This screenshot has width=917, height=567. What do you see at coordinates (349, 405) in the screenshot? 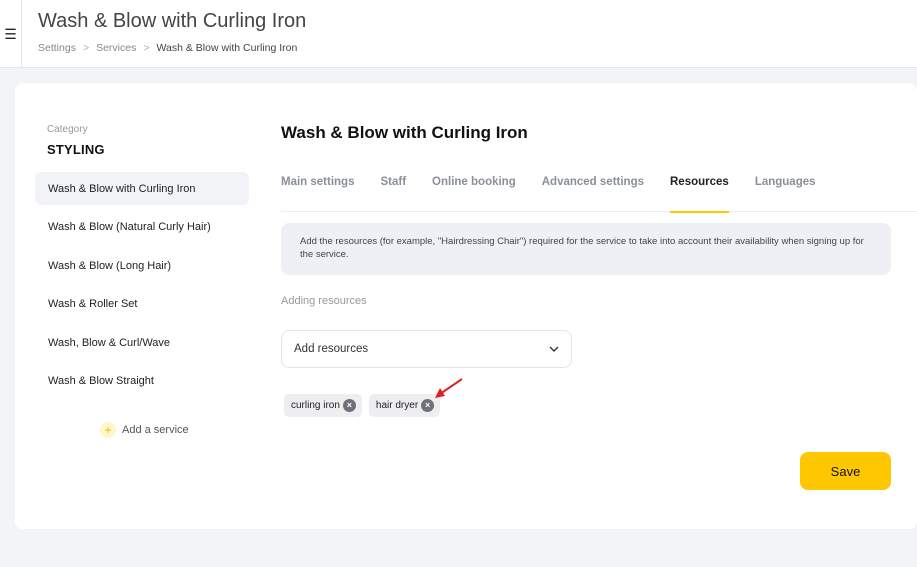
I see `remove-chip-icon: ×` at bounding box center [349, 405].